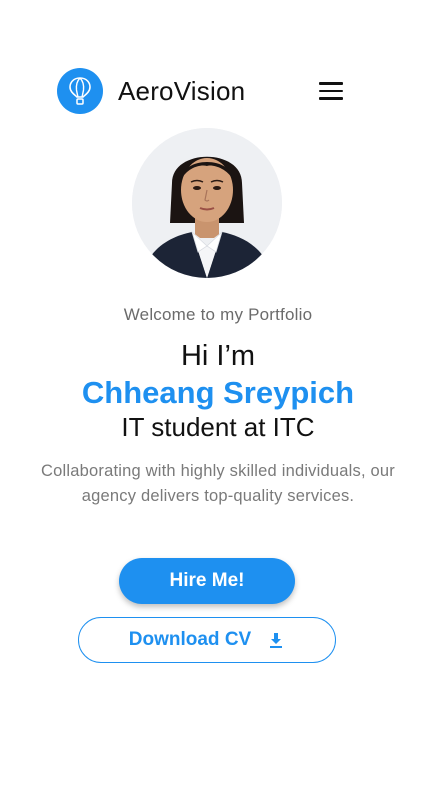 The image size is (436, 789). I want to click on hot-air-balloon-icon, so click(80, 91).